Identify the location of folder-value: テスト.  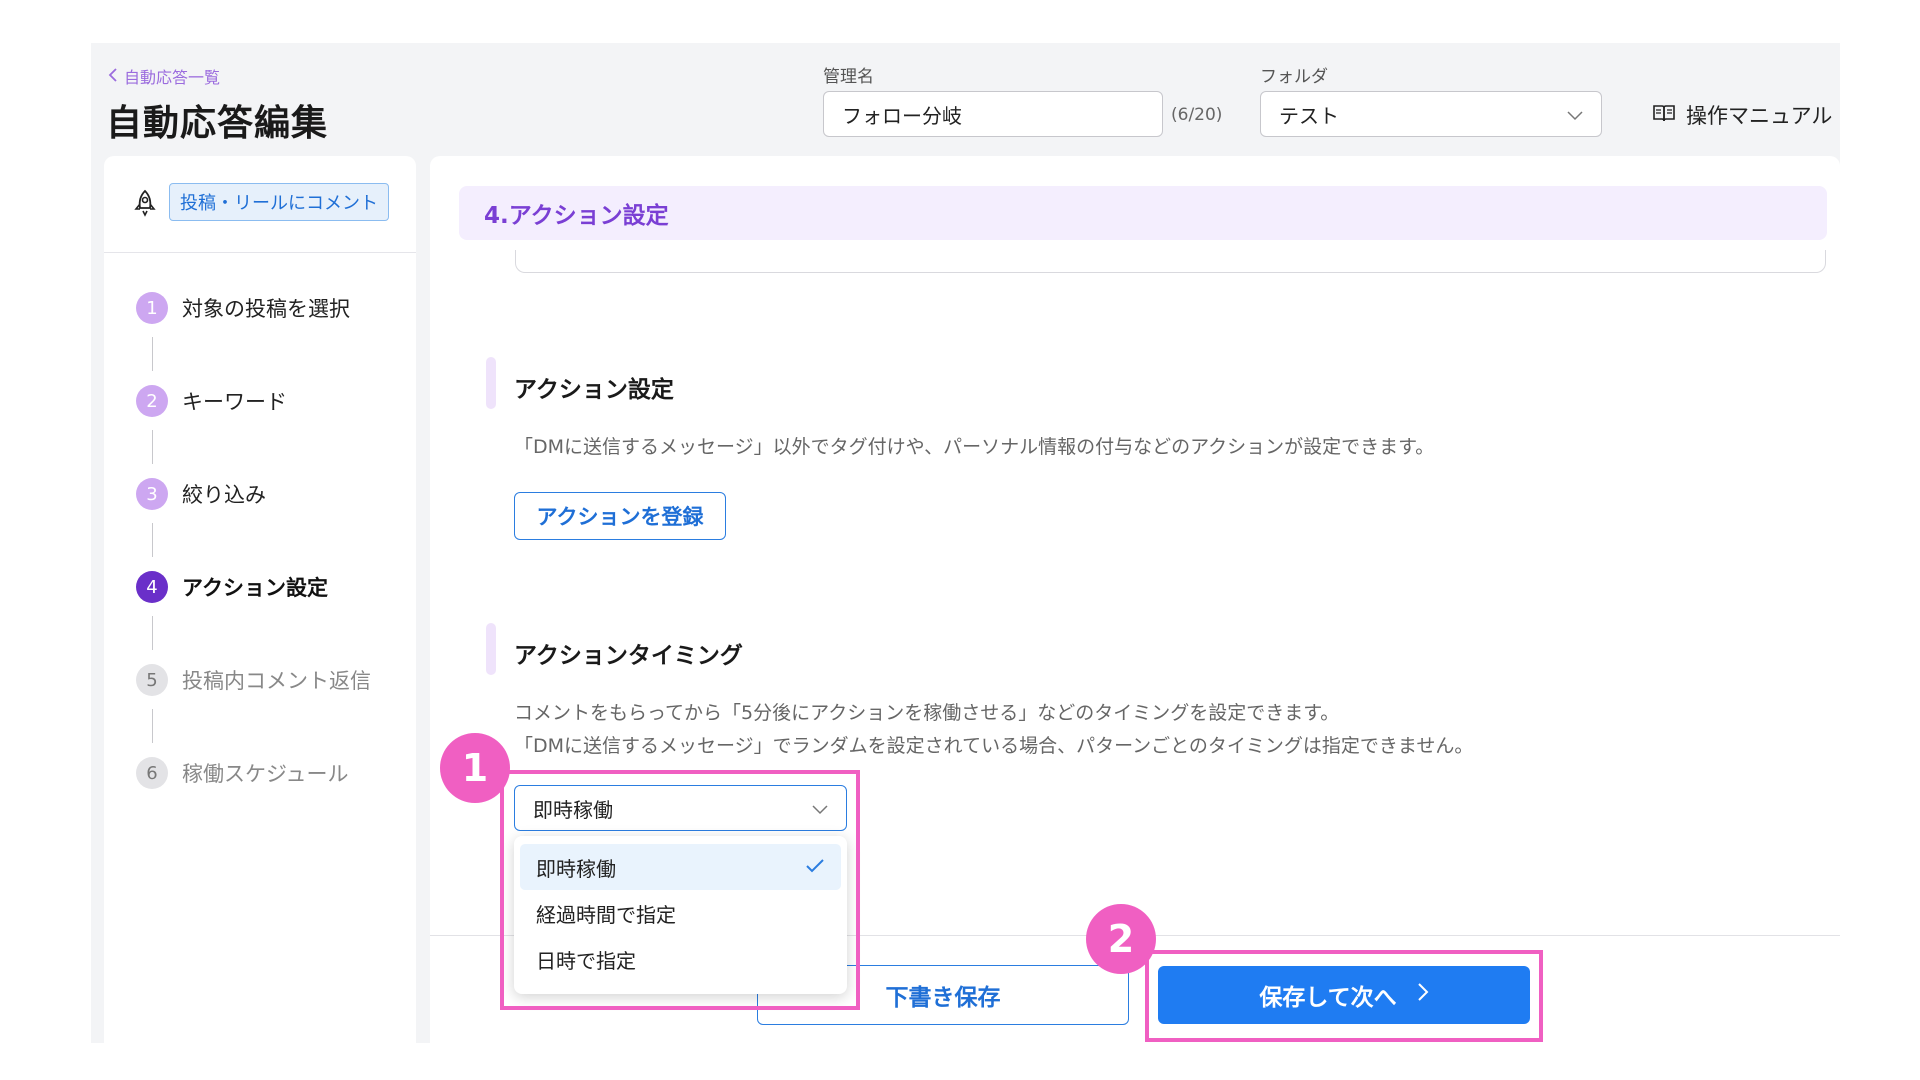
(1309, 115).